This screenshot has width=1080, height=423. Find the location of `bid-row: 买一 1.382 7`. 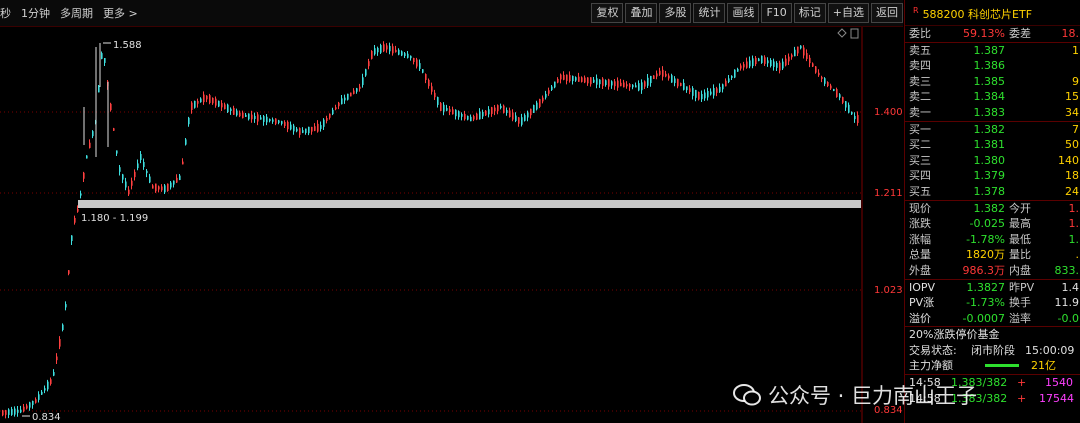

bid-row: 买一 1.382 7 is located at coordinates (992, 130).